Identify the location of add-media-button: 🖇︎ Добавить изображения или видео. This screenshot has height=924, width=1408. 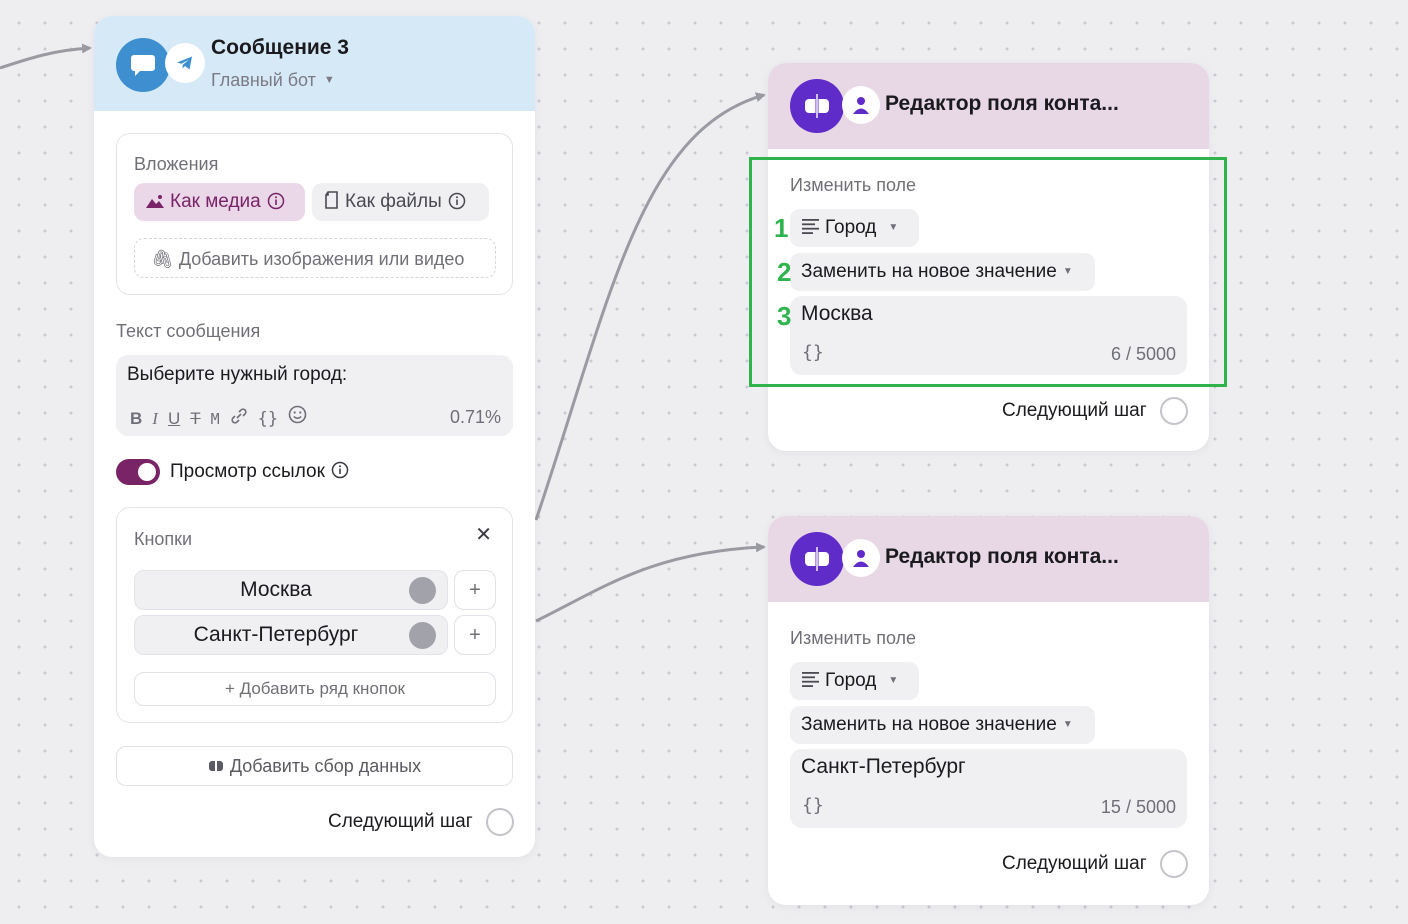
(315, 258).